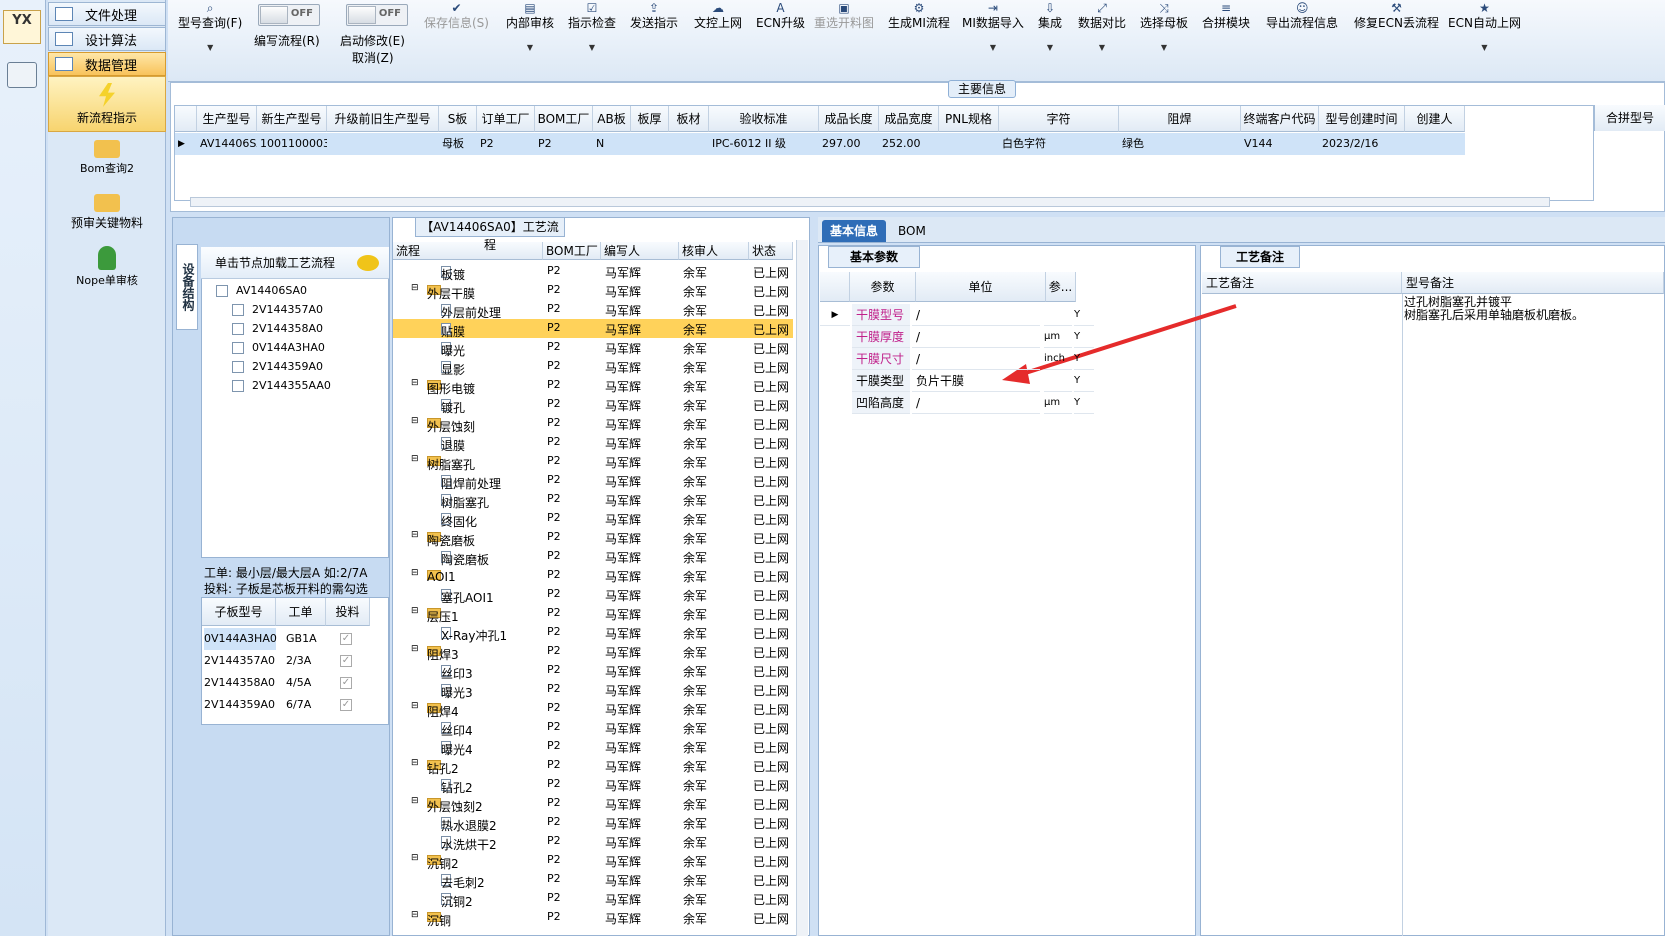 The width and height of the screenshot is (1665, 936). What do you see at coordinates (612, 144) in the screenshot?
I see `table-cell: N` at bounding box center [612, 144].